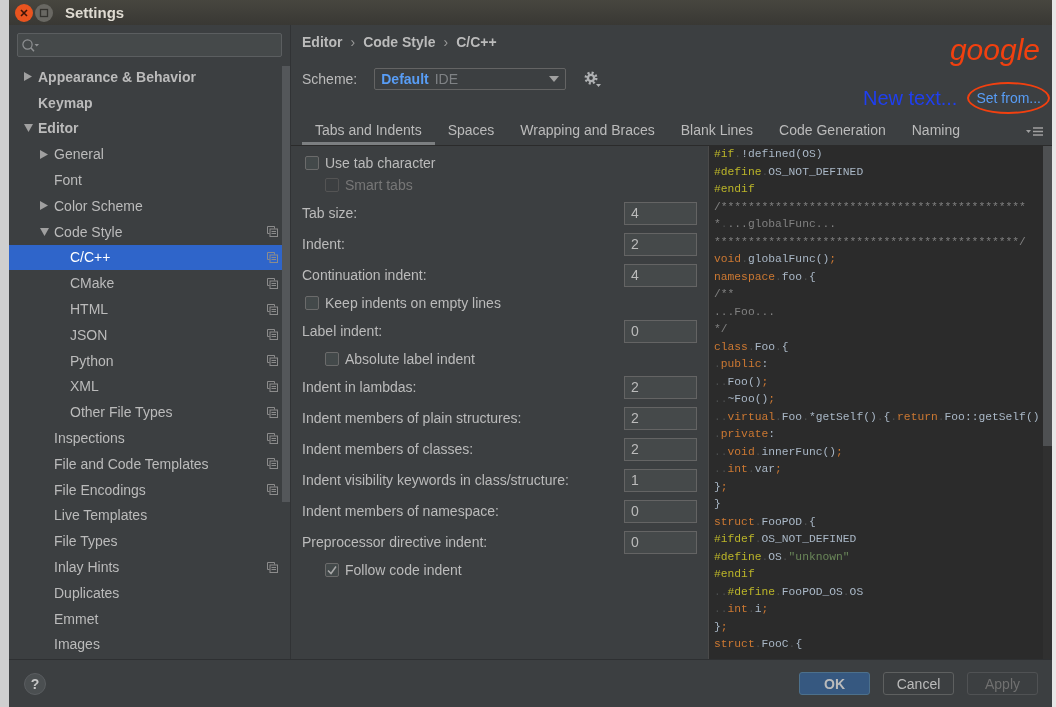 This screenshot has width=1056, height=707. Describe the element at coordinates (718, 504) in the screenshot. I see `code-line: }` at that location.